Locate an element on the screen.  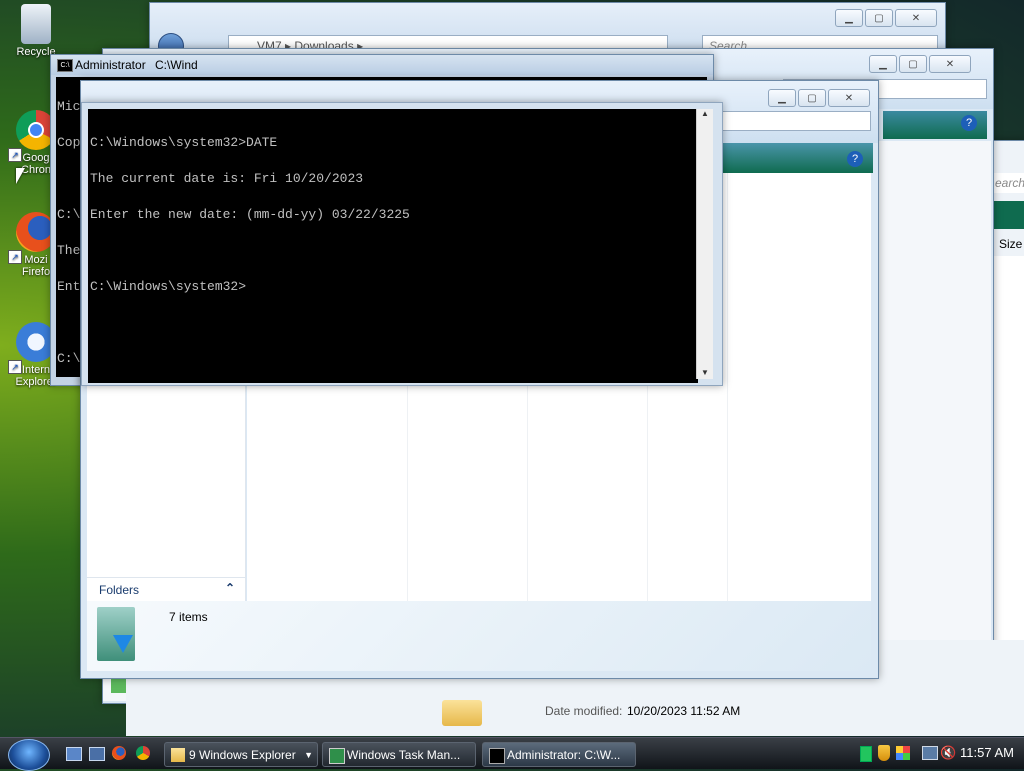
system-tray: 🔇 11:57 AM is located at coordinates (938, 754).